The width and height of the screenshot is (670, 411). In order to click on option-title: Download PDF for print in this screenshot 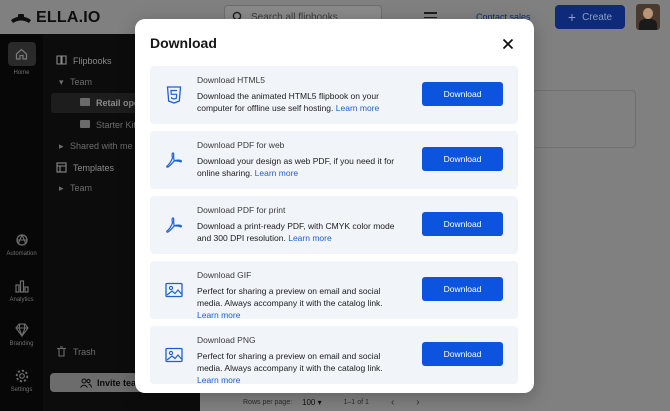, I will do `click(241, 210)`.